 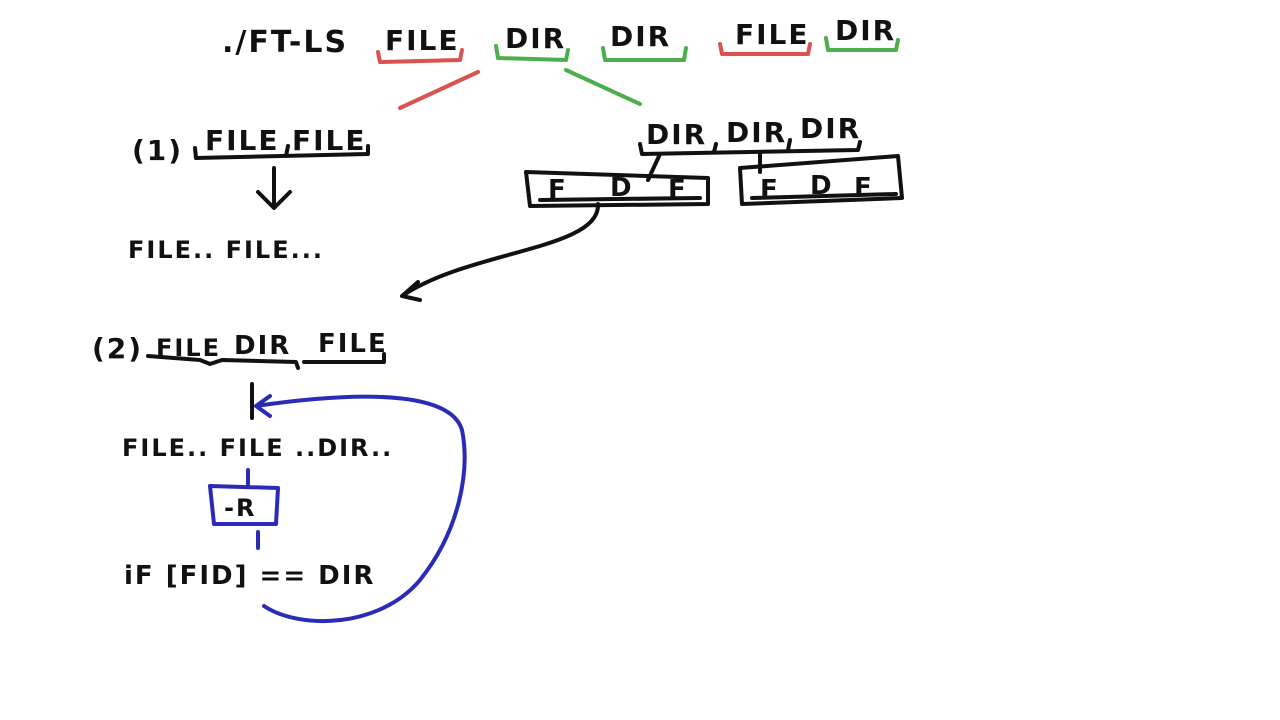 I want to click on dir-item-3: DIR, so click(x=830, y=128).